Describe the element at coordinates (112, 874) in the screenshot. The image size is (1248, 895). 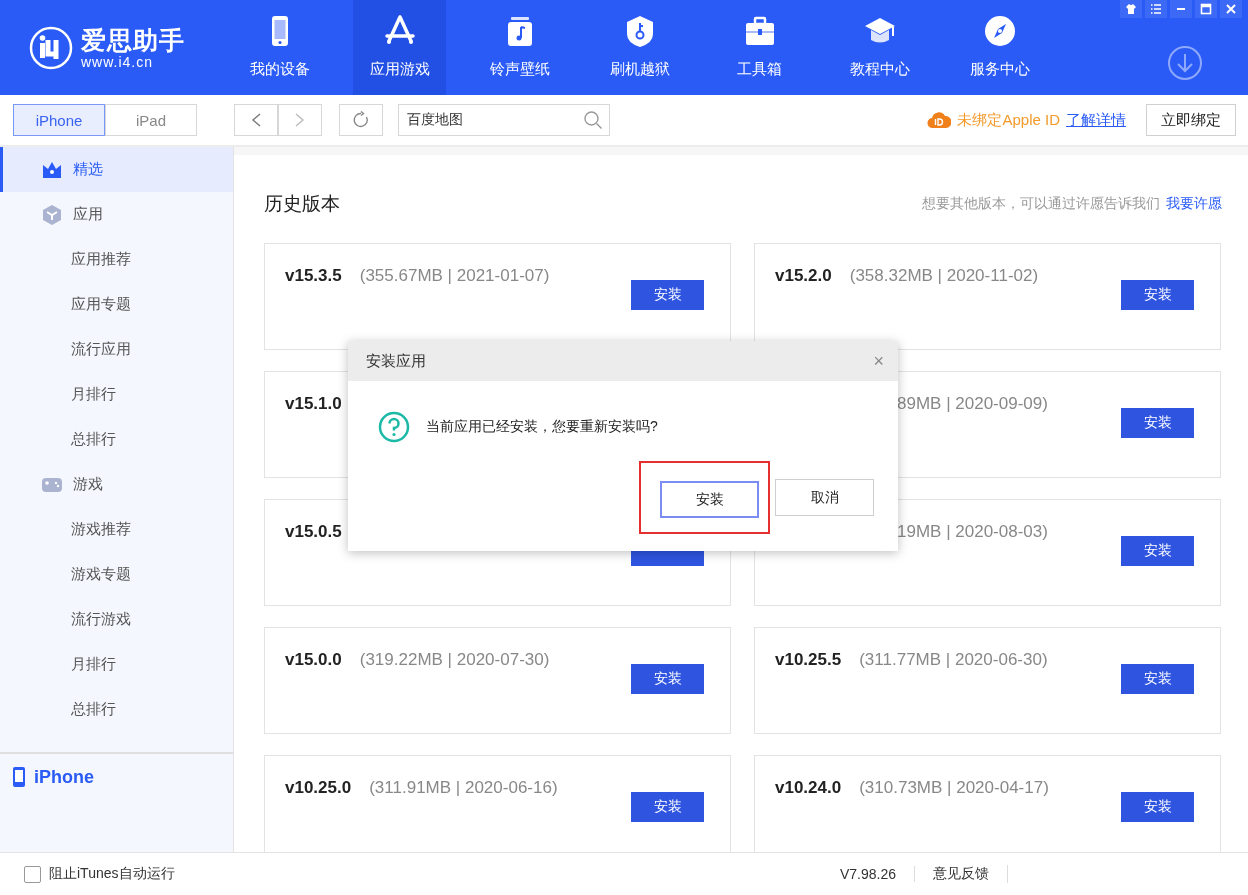
I see `checkbox-label: 阻止iTunes自动运行` at that location.